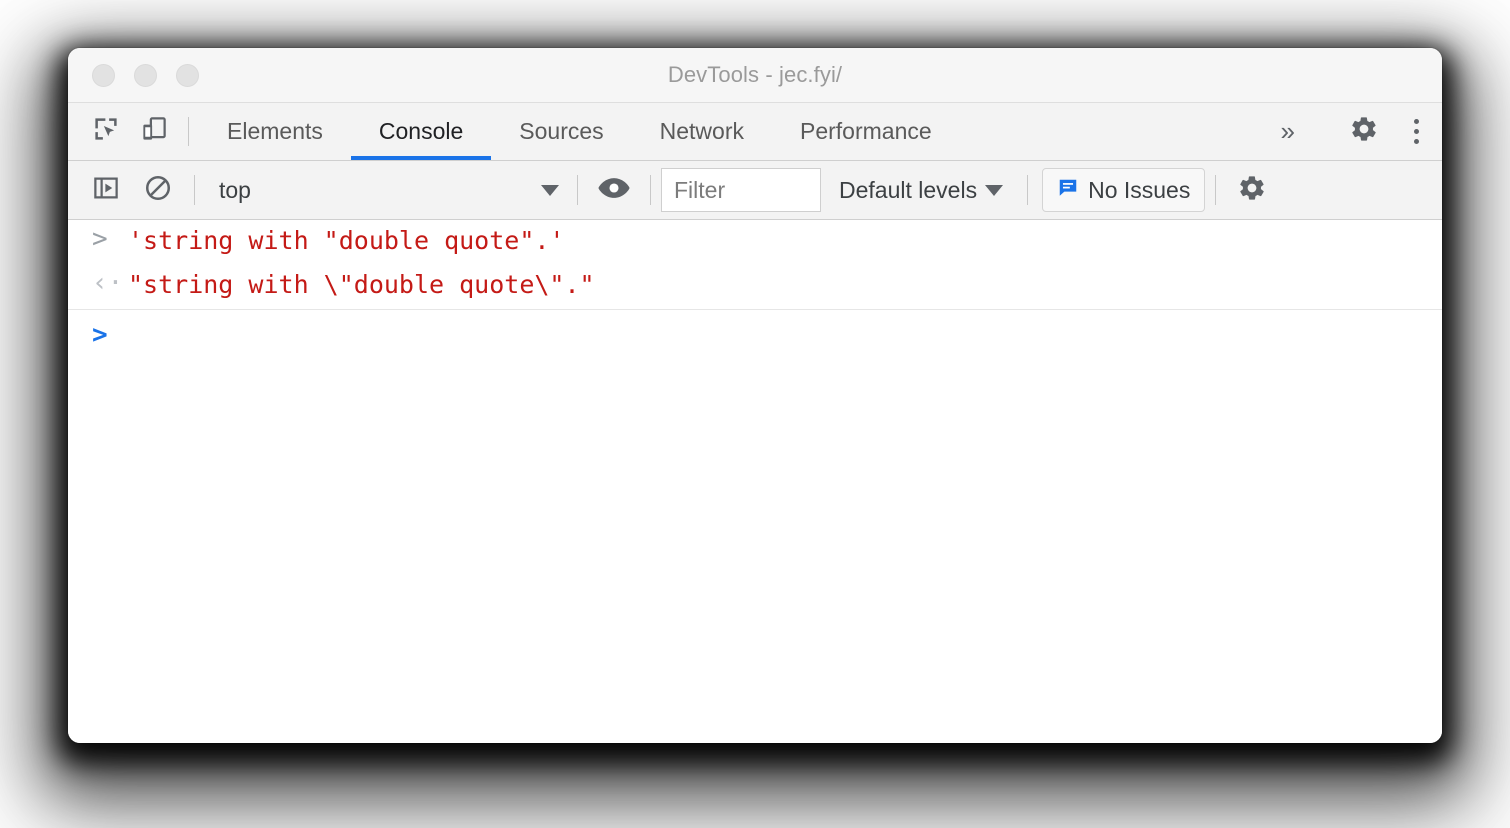 The height and width of the screenshot is (828, 1510). What do you see at coordinates (908, 189) in the screenshot?
I see `log-levels-label: Default levels` at bounding box center [908, 189].